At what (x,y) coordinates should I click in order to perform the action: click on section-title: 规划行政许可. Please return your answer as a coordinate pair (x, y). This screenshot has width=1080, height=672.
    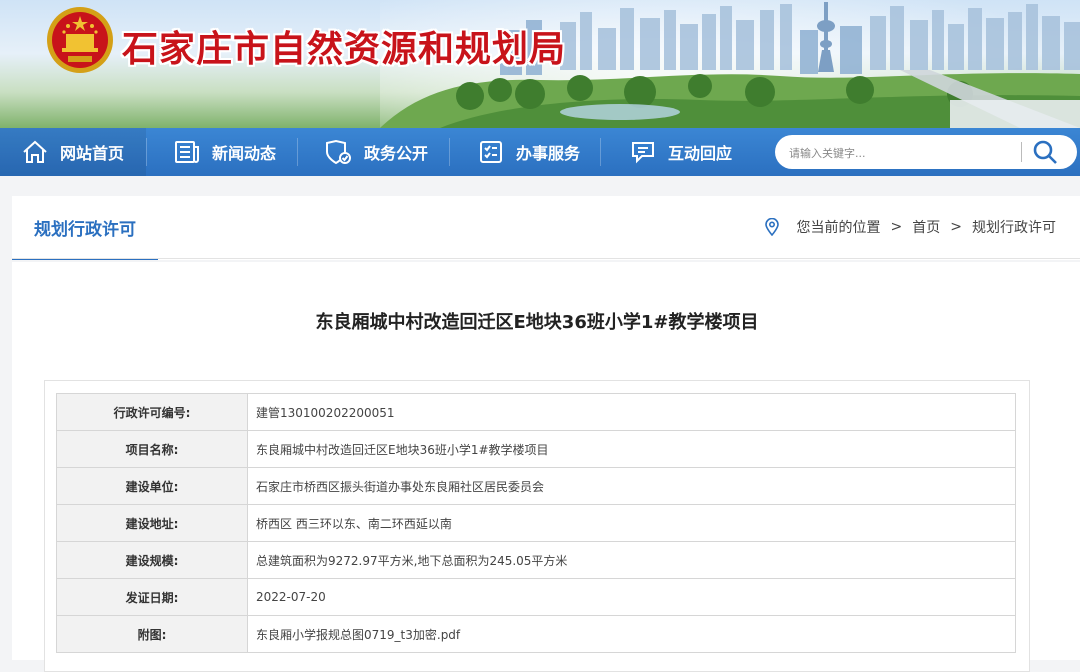
    Looking at the image, I should click on (85, 228).